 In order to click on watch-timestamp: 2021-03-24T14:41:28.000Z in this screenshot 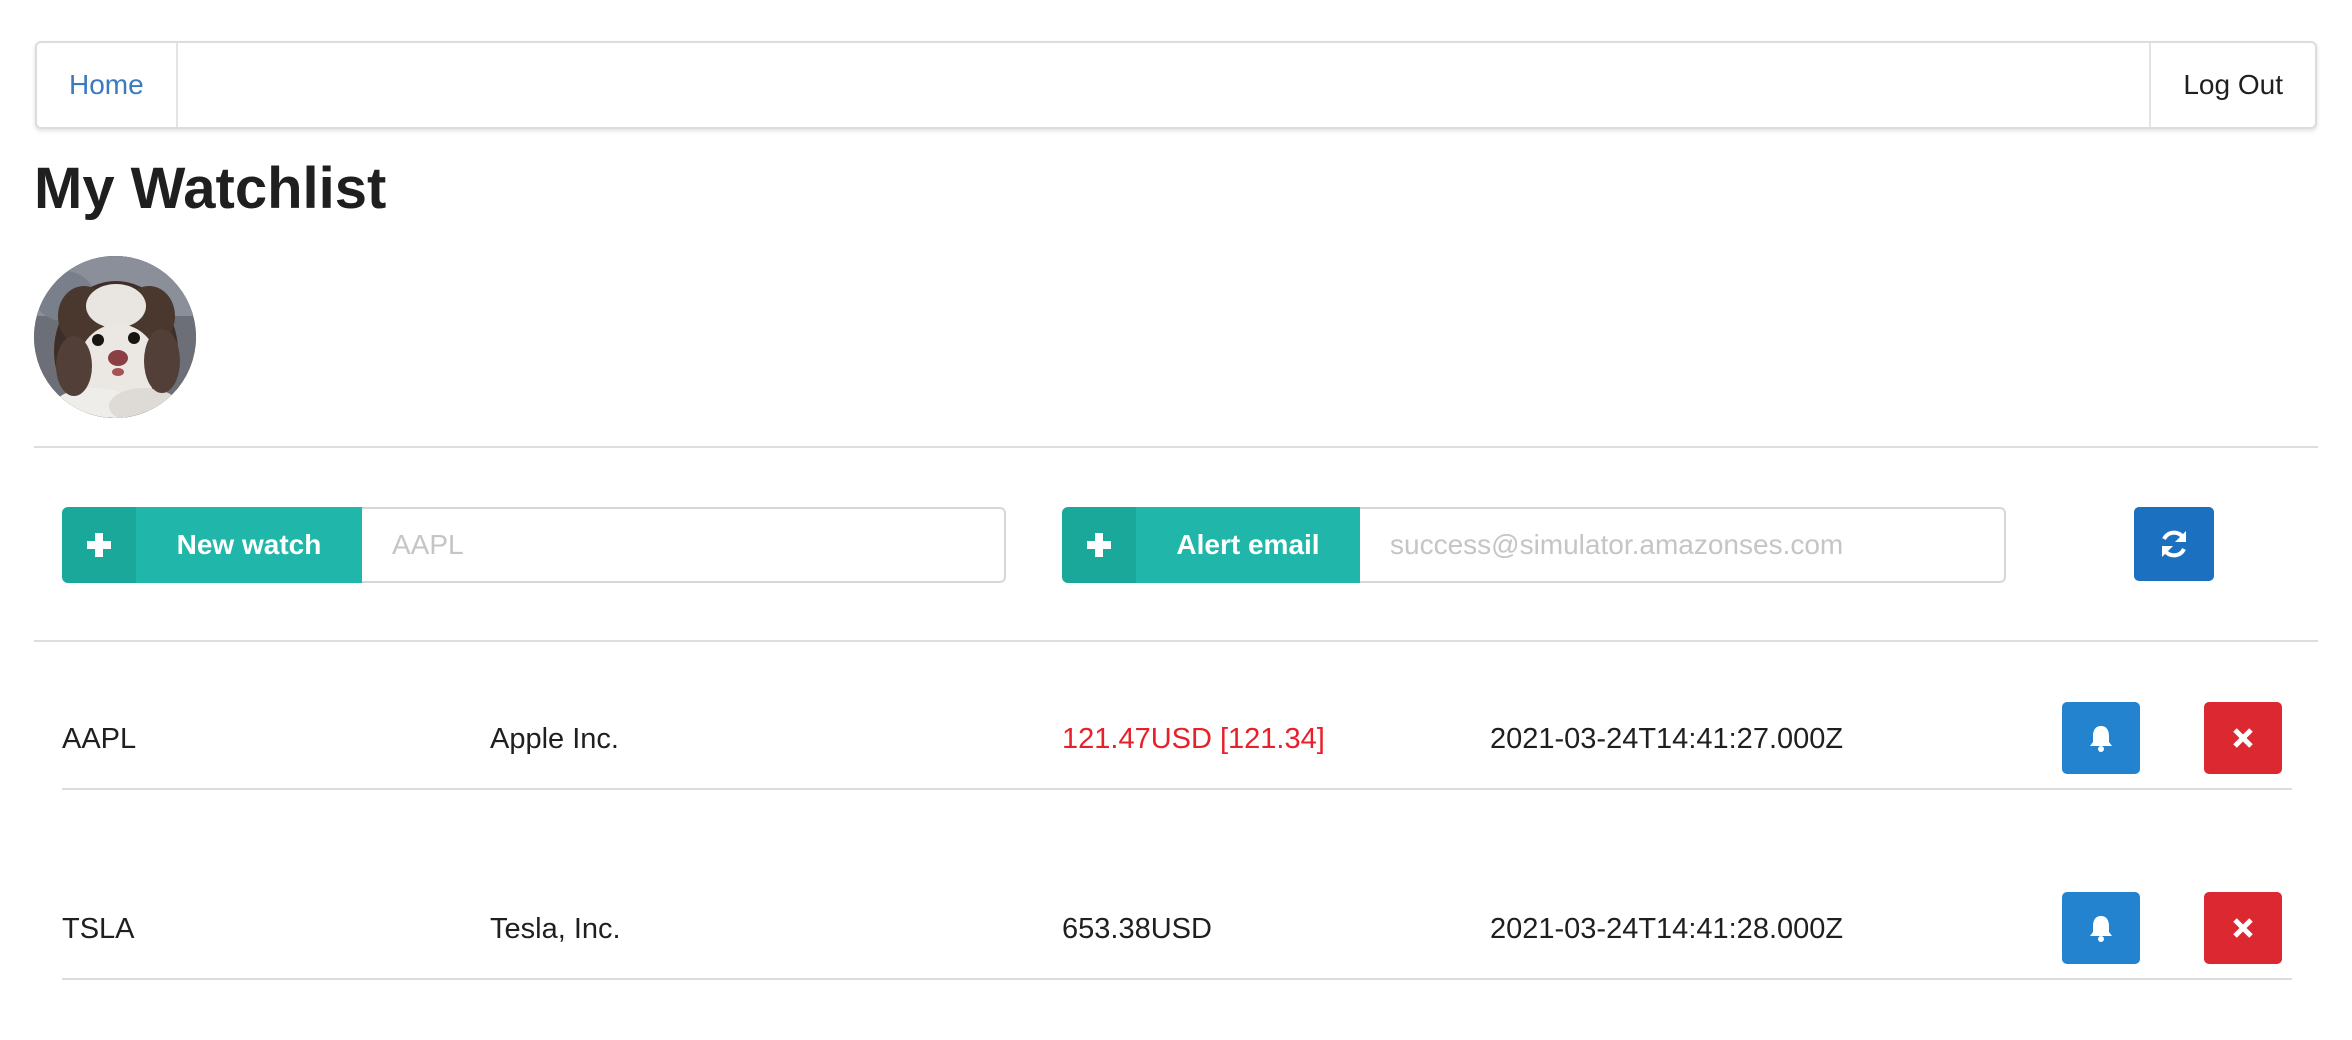, I will do `click(1667, 928)`.